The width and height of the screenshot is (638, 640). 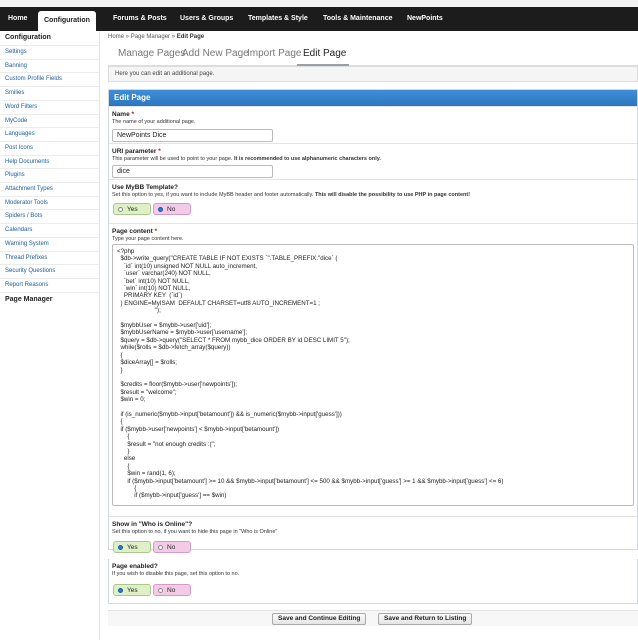 I want to click on page-enabled-yes: Yes, so click(x=132, y=590).